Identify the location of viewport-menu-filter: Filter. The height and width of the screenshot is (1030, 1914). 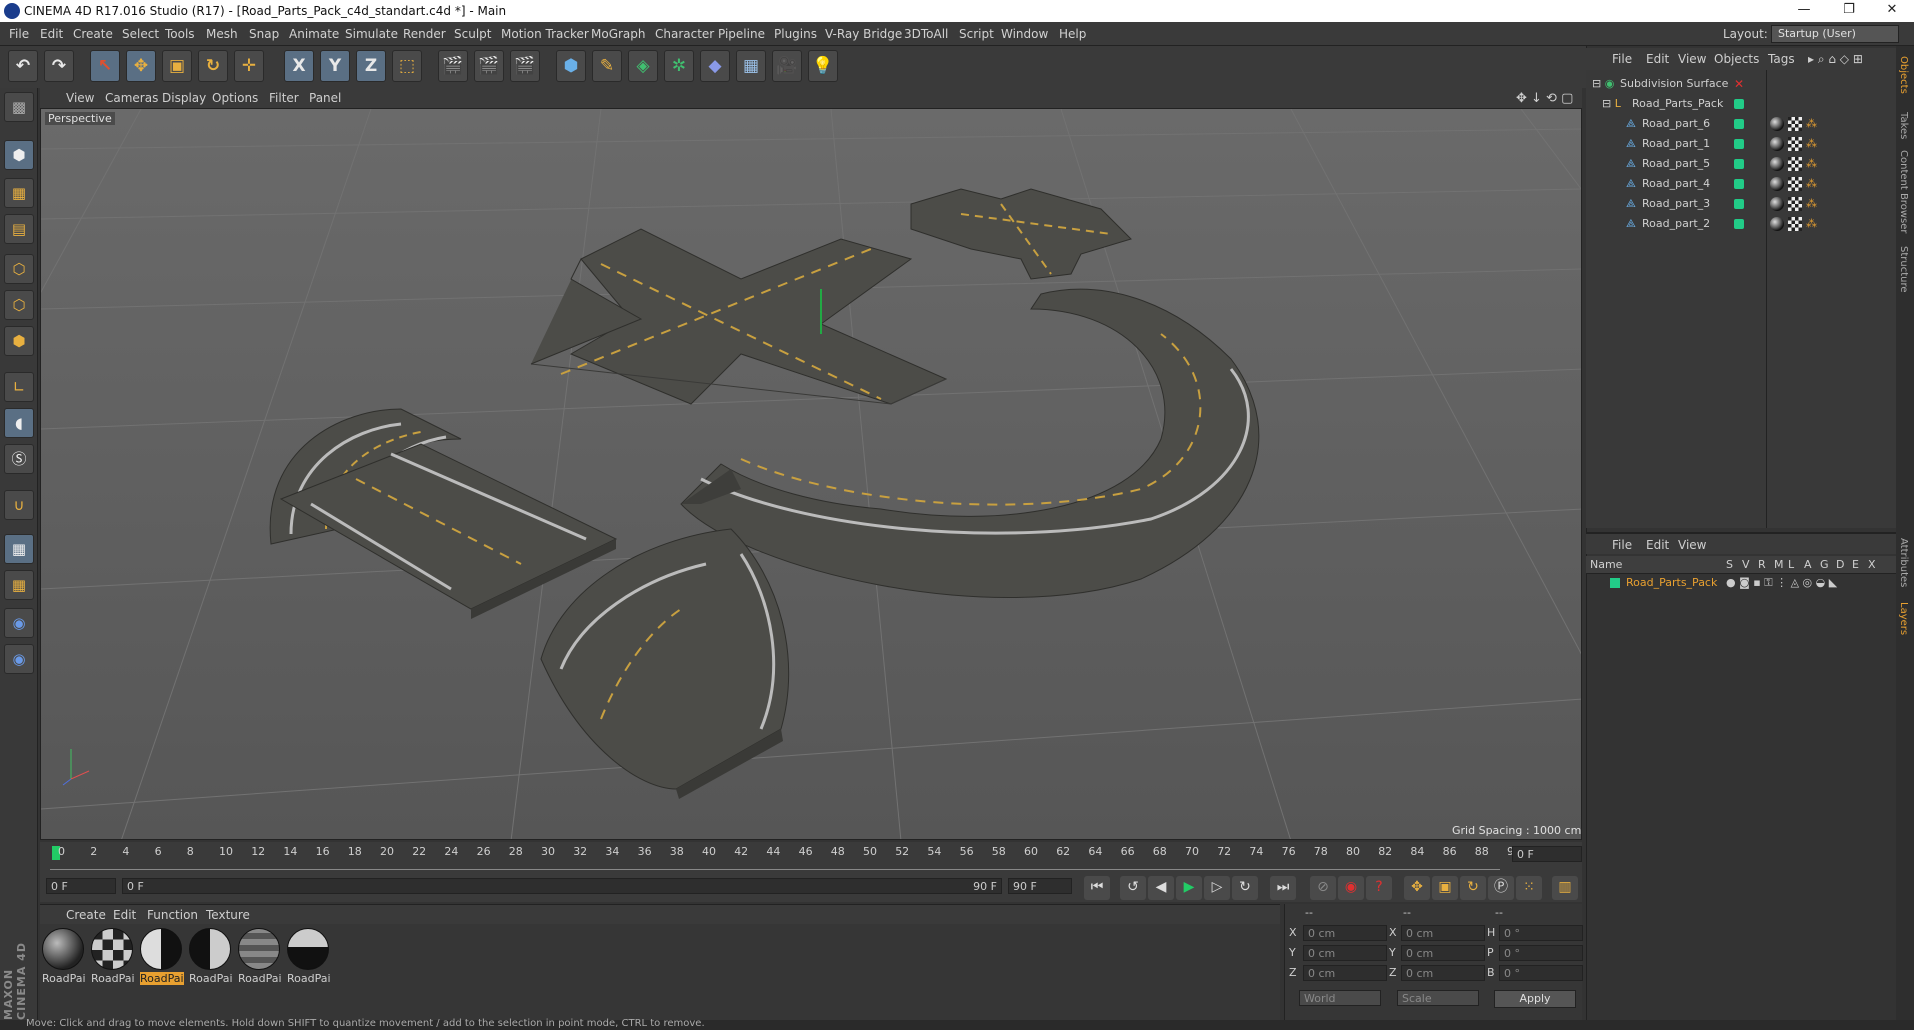
(284, 98).